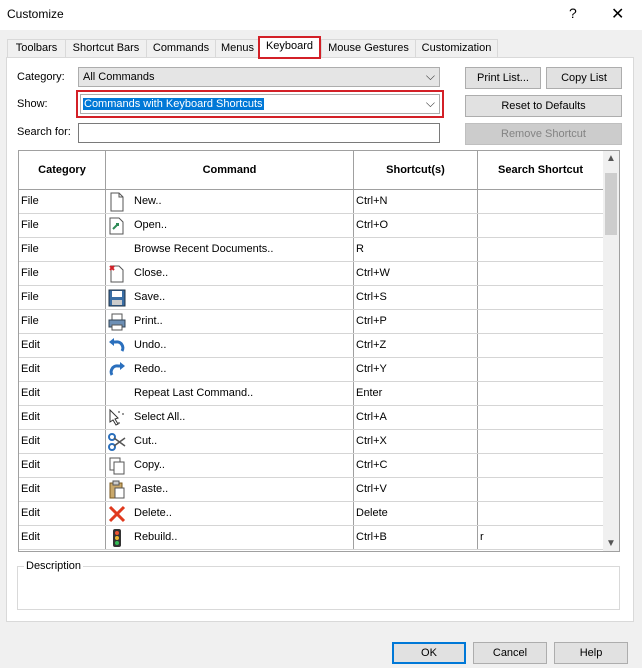 Image resolution: width=642 pixels, height=668 pixels. I want to click on cell-command: Save.., so click(230, 297).